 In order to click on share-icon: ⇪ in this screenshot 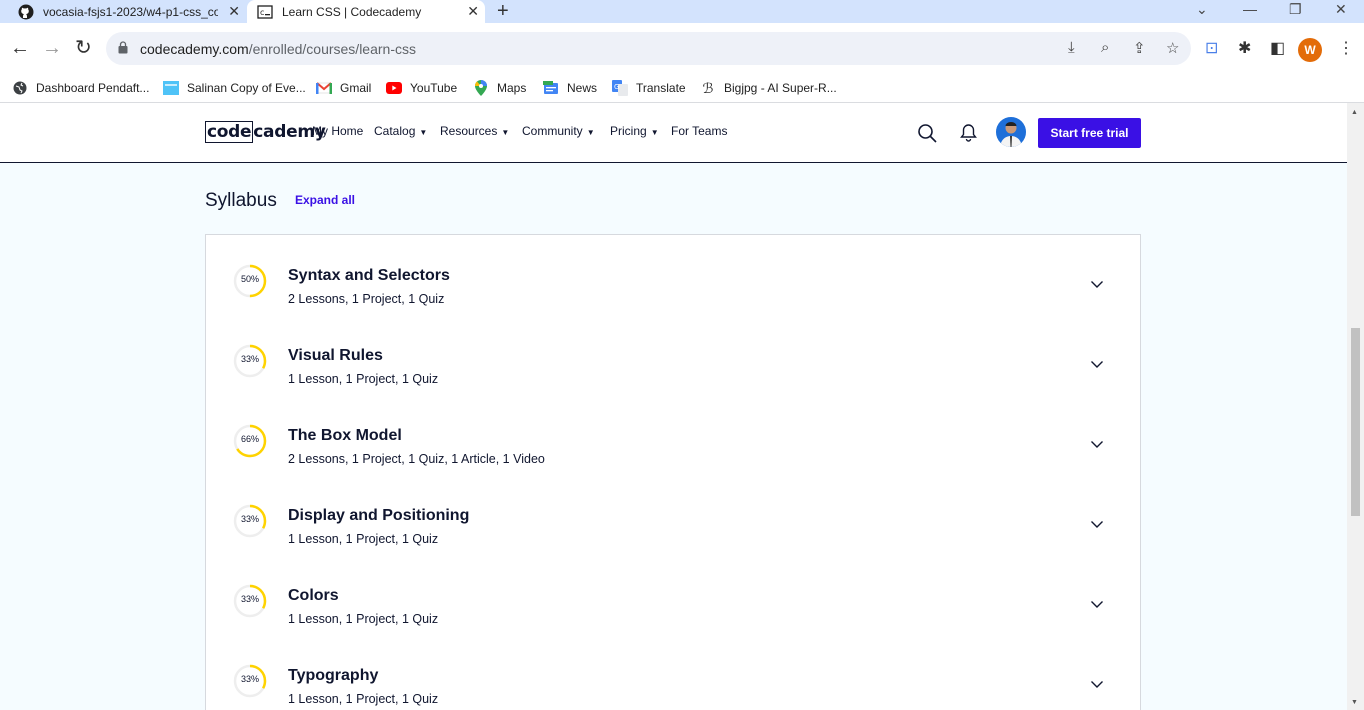, I will do `click(1139, 48)`.